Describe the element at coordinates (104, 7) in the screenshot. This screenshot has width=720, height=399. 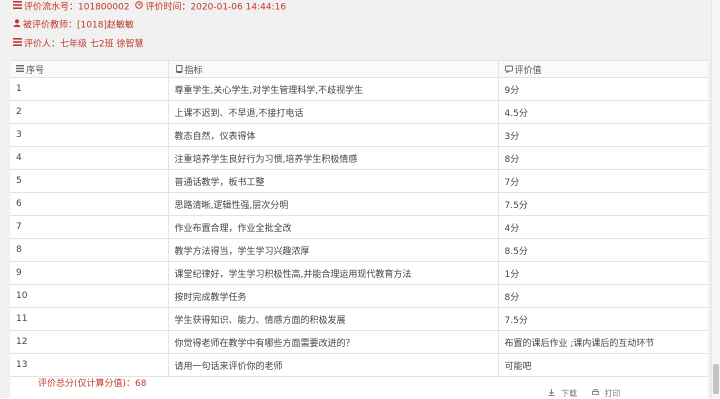
I see `serial-value: 101800002` at that location.